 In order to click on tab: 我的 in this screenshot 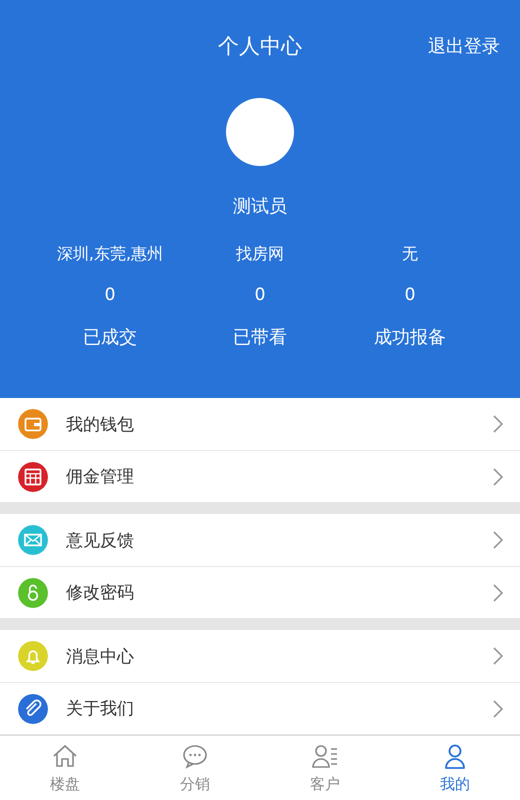, I will do `click(455, 768)`.